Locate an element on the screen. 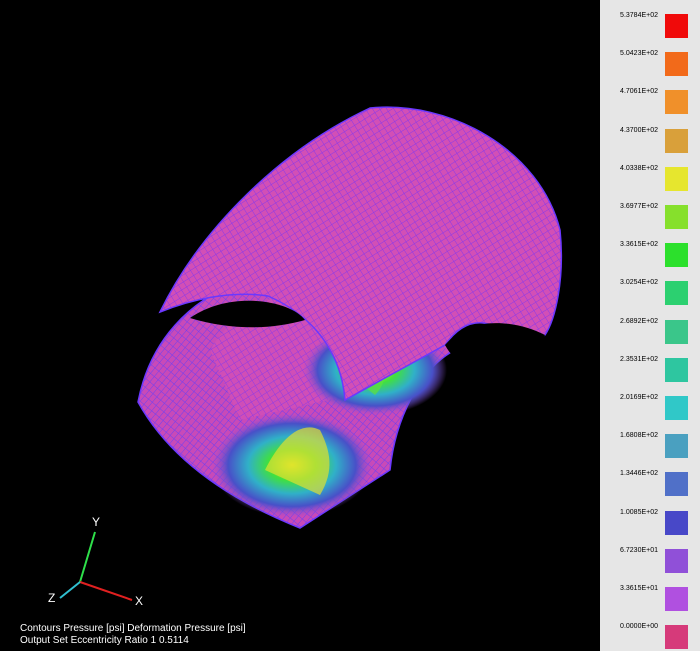  legend-level: 4.7061E+02 is located at coordinates (650, 95).